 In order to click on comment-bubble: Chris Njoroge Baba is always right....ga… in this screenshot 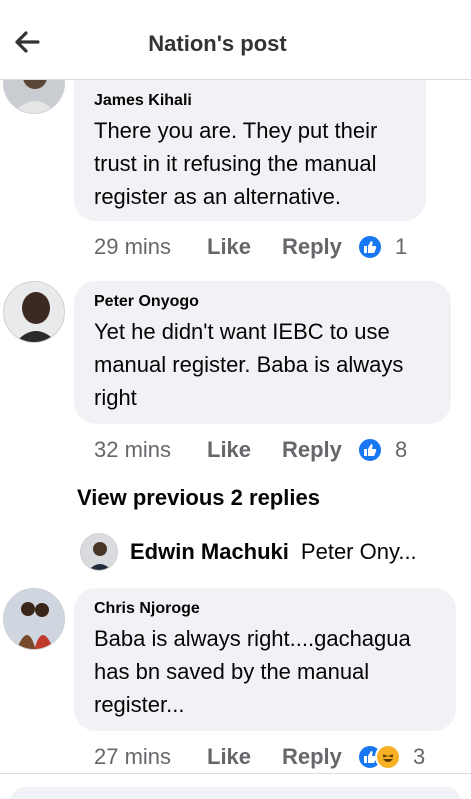, I will do `click(265, 659)`.